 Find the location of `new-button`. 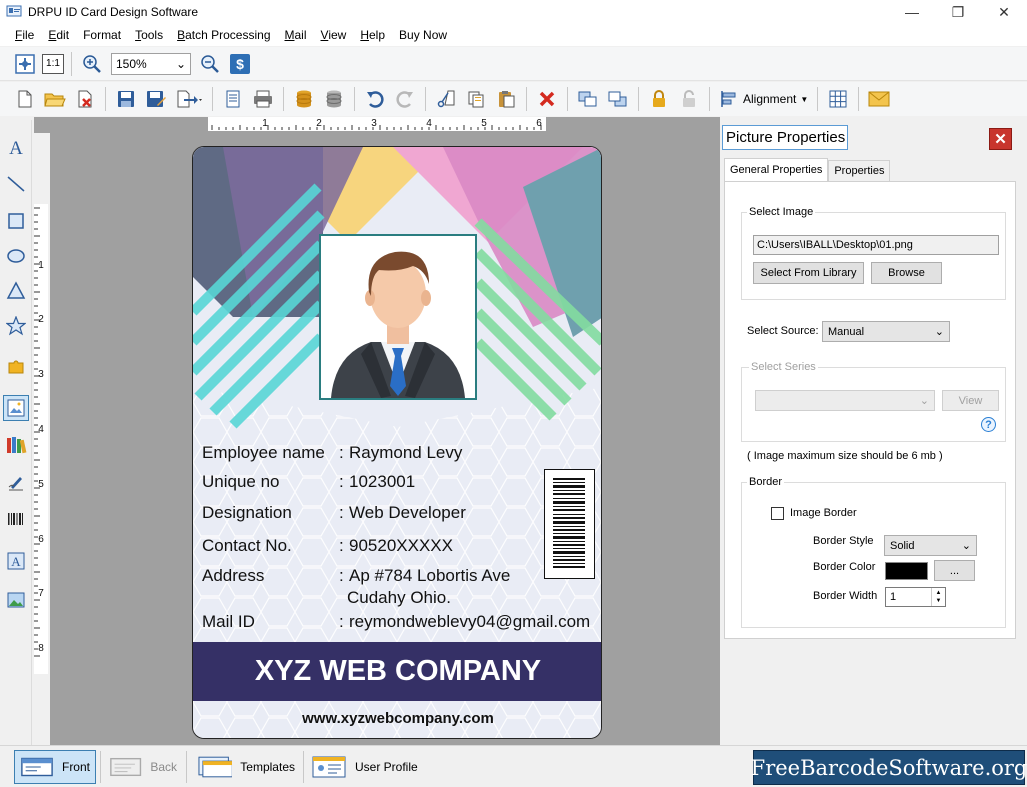

new-button is located at coordinates (25, 99).